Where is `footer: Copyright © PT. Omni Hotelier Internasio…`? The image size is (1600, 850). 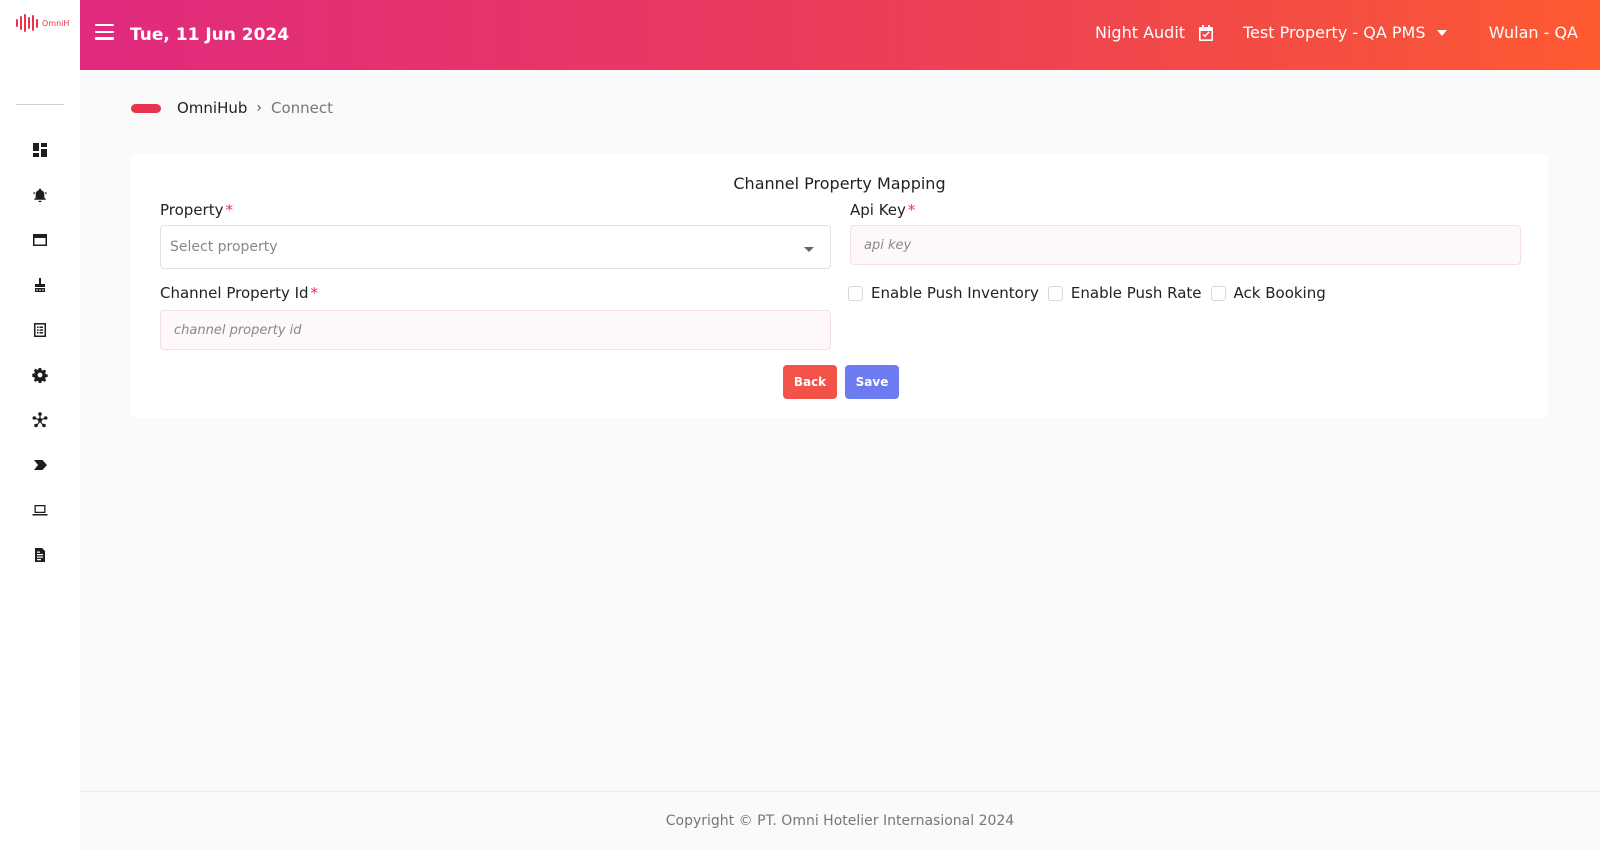
footer: Copyright © PT. Omni Hotelier Internasio… is located at coordinates (840, 820).